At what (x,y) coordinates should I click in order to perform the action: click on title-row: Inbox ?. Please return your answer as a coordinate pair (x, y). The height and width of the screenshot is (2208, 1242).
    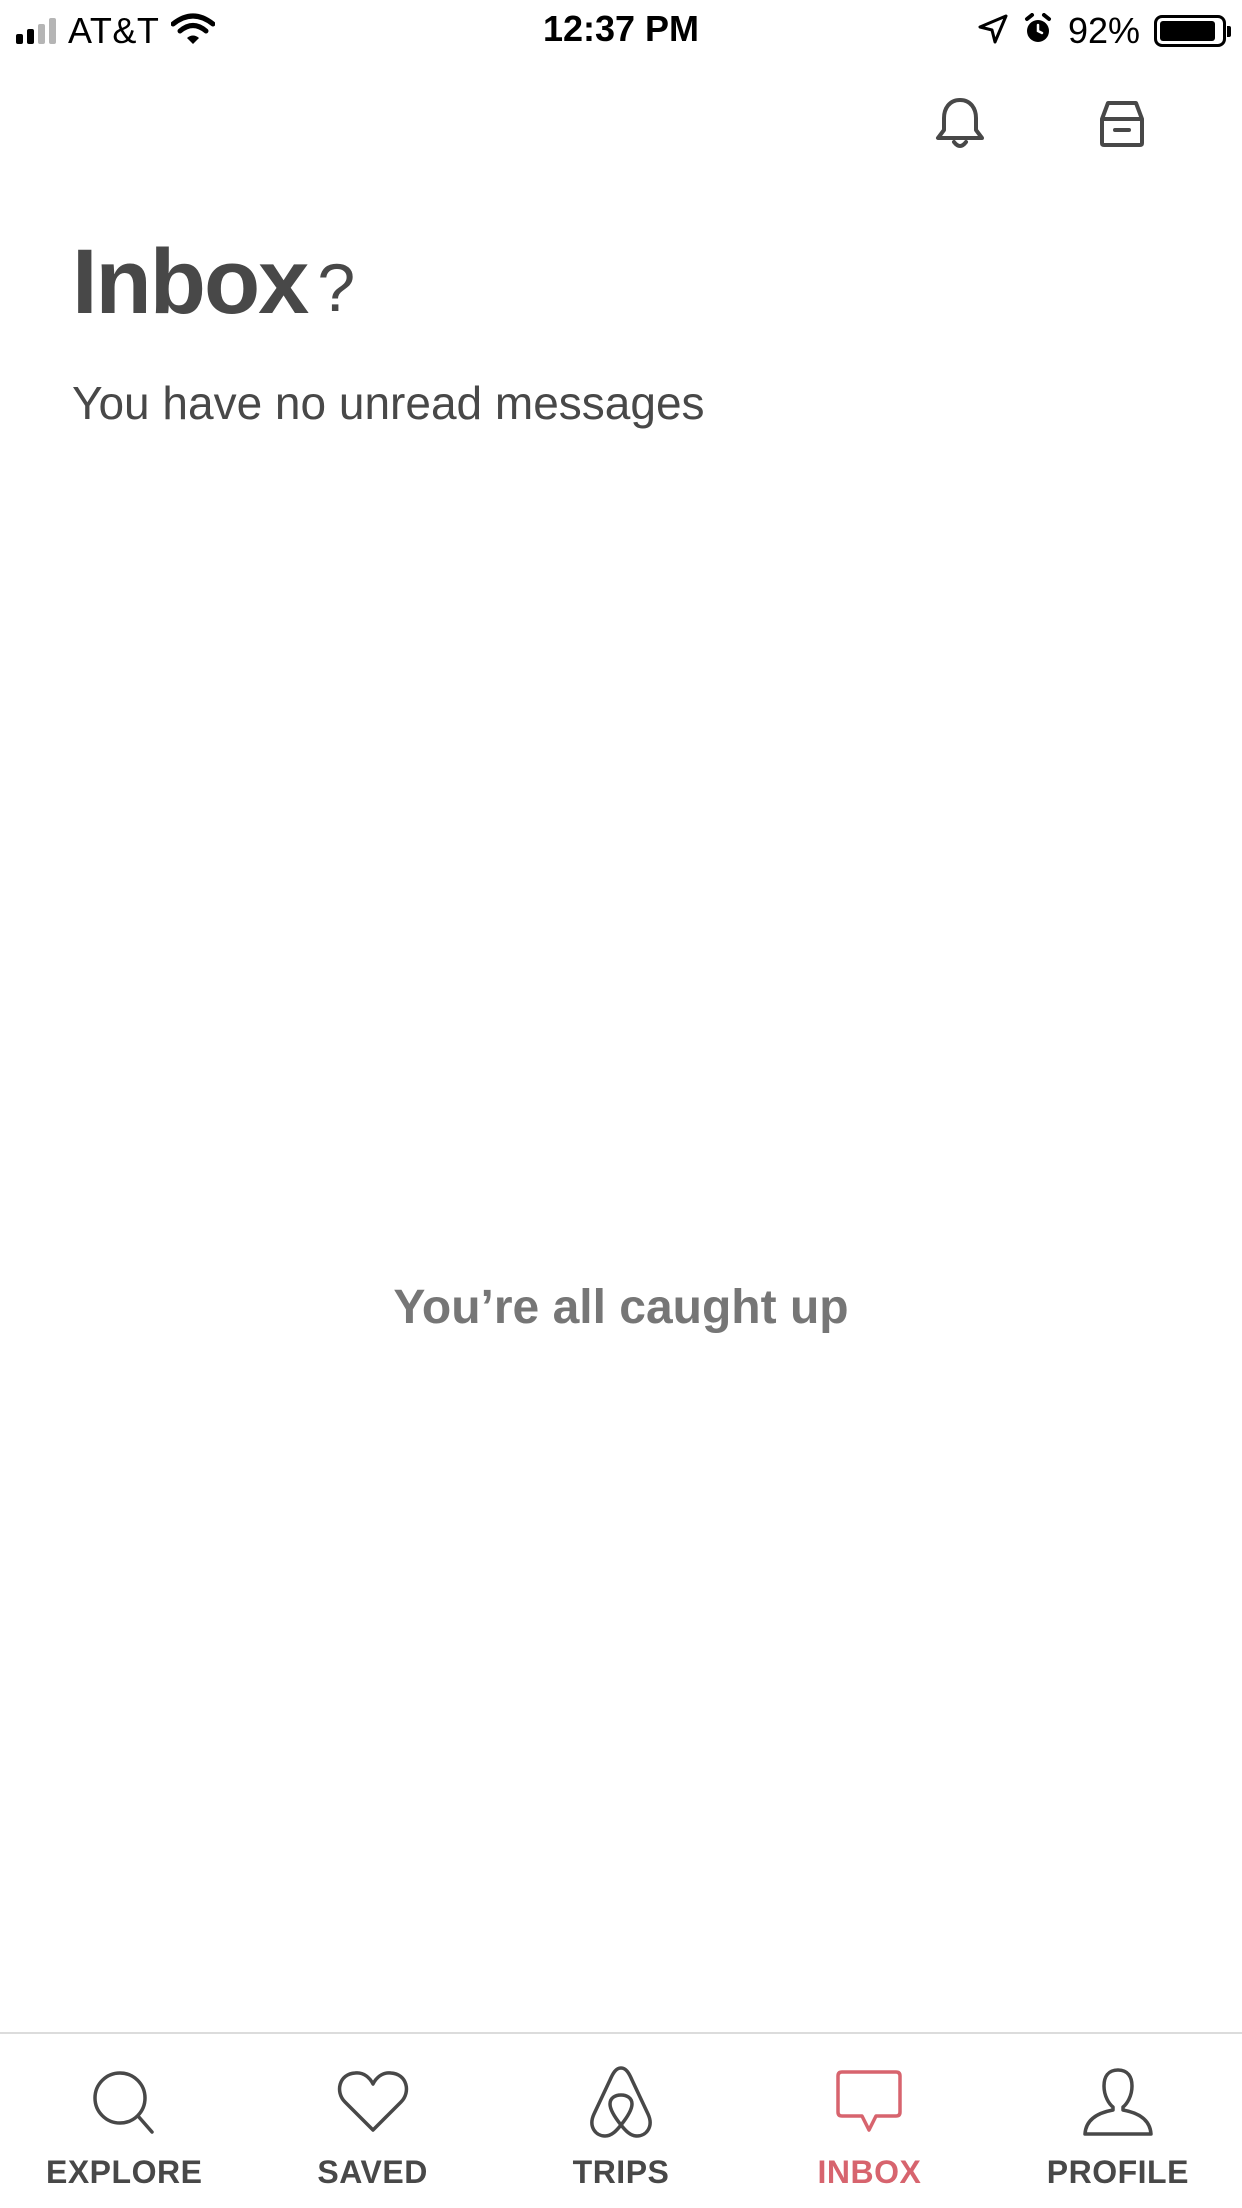
    Looking at the image, I should click on (213, 282).